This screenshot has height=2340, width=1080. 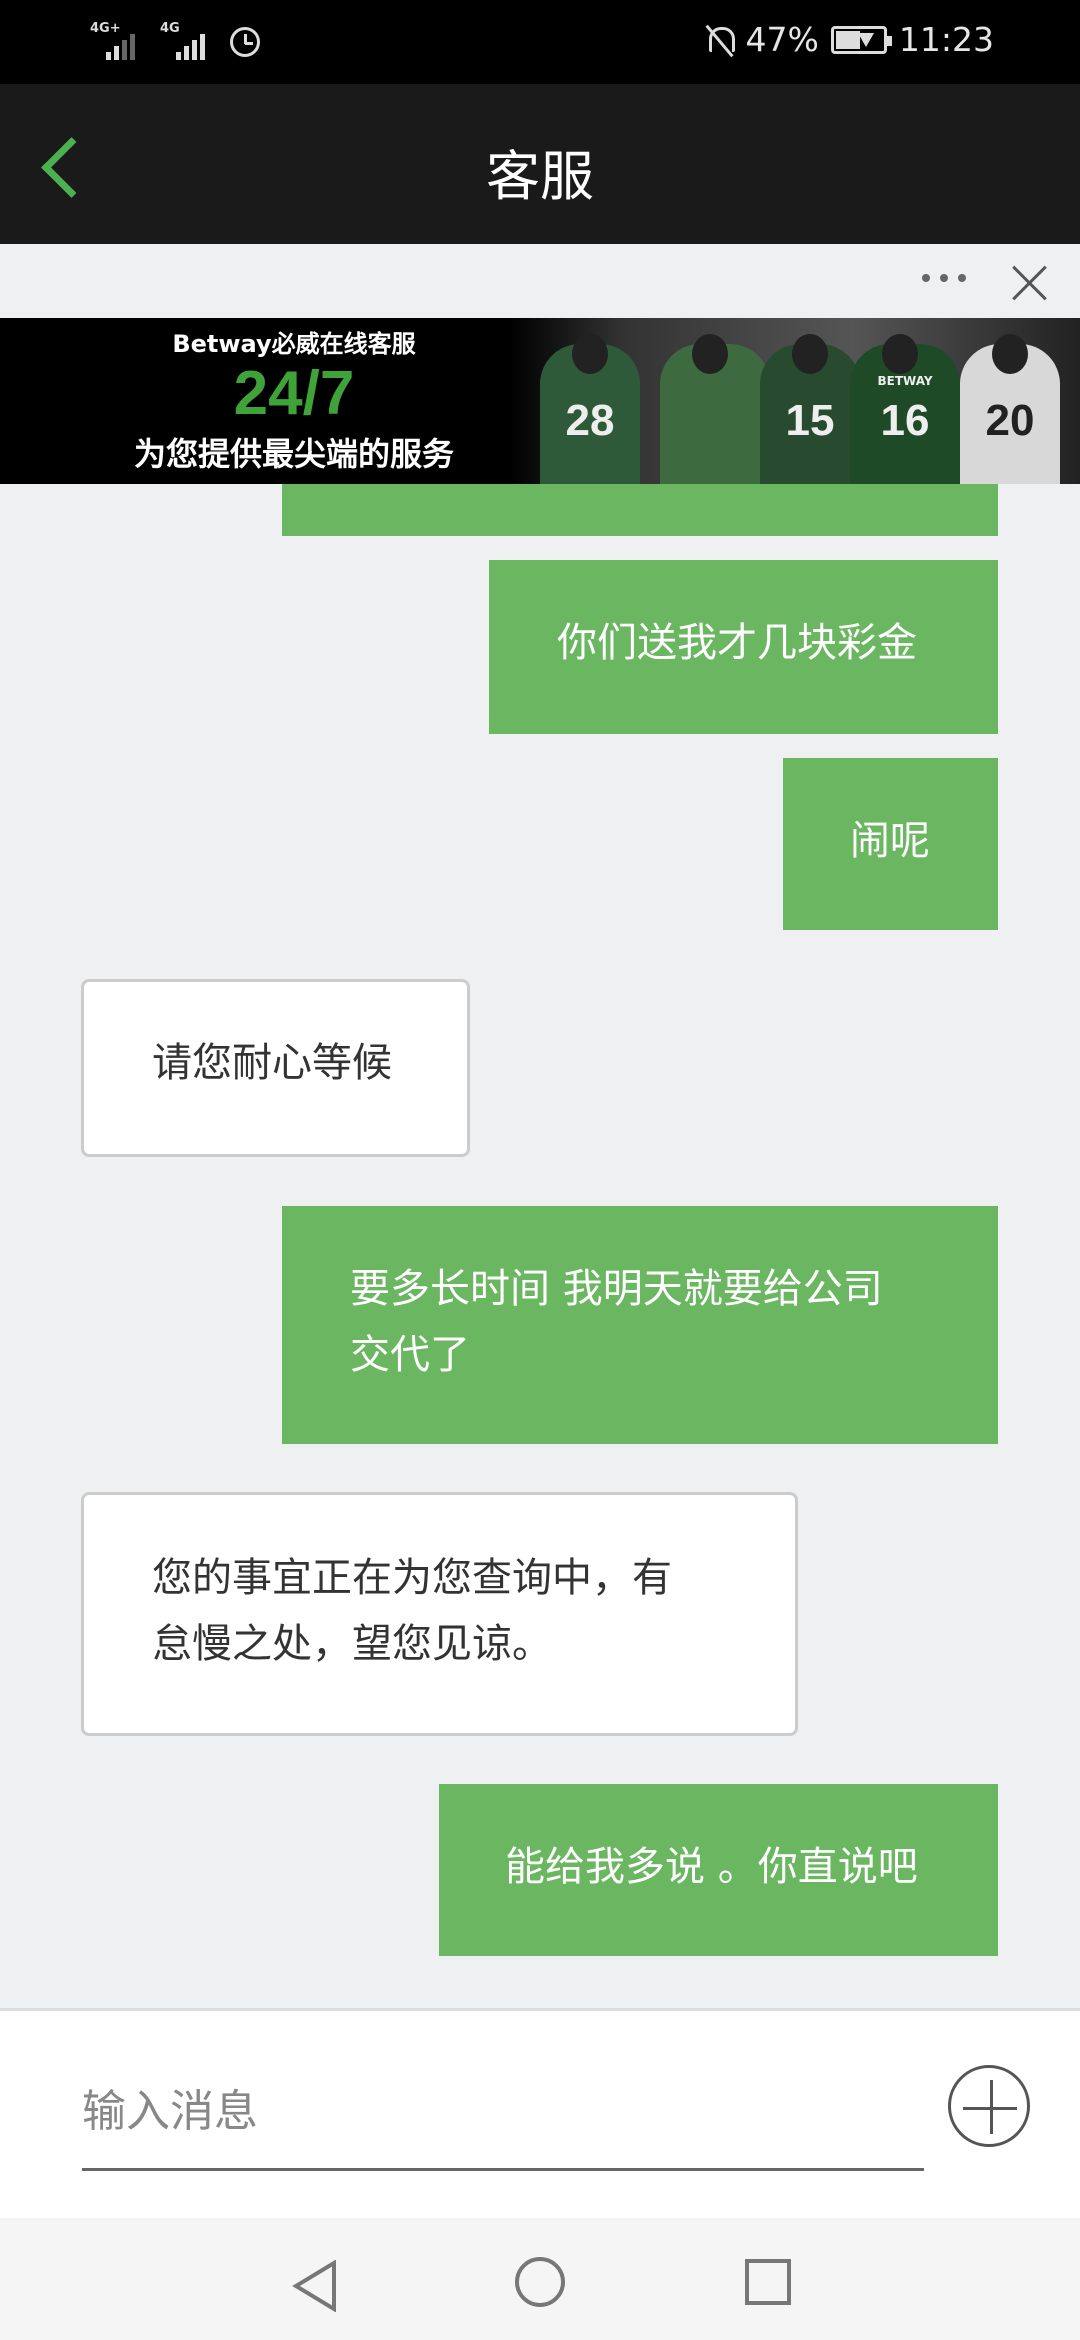 What do you see at coordinates (540, 2282) in the screenshot?
I see `nav-home-icon` at bounding box center [540, 2282].